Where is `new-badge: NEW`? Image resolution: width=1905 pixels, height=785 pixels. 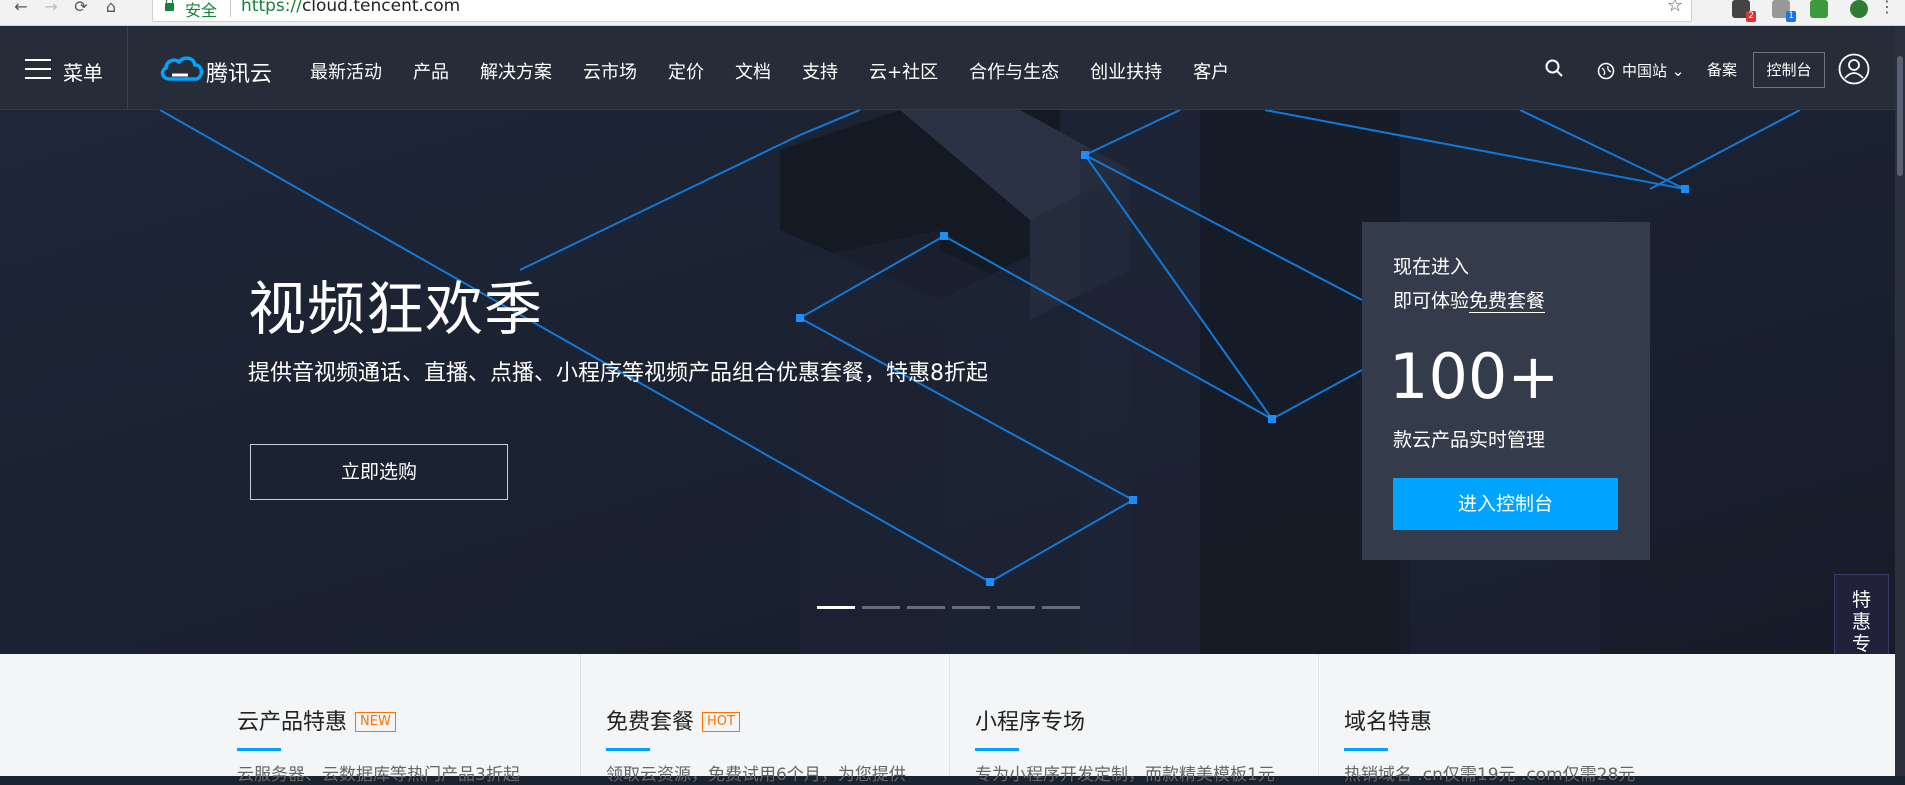 new-badge: NEW is located at coordinates (375, 722).